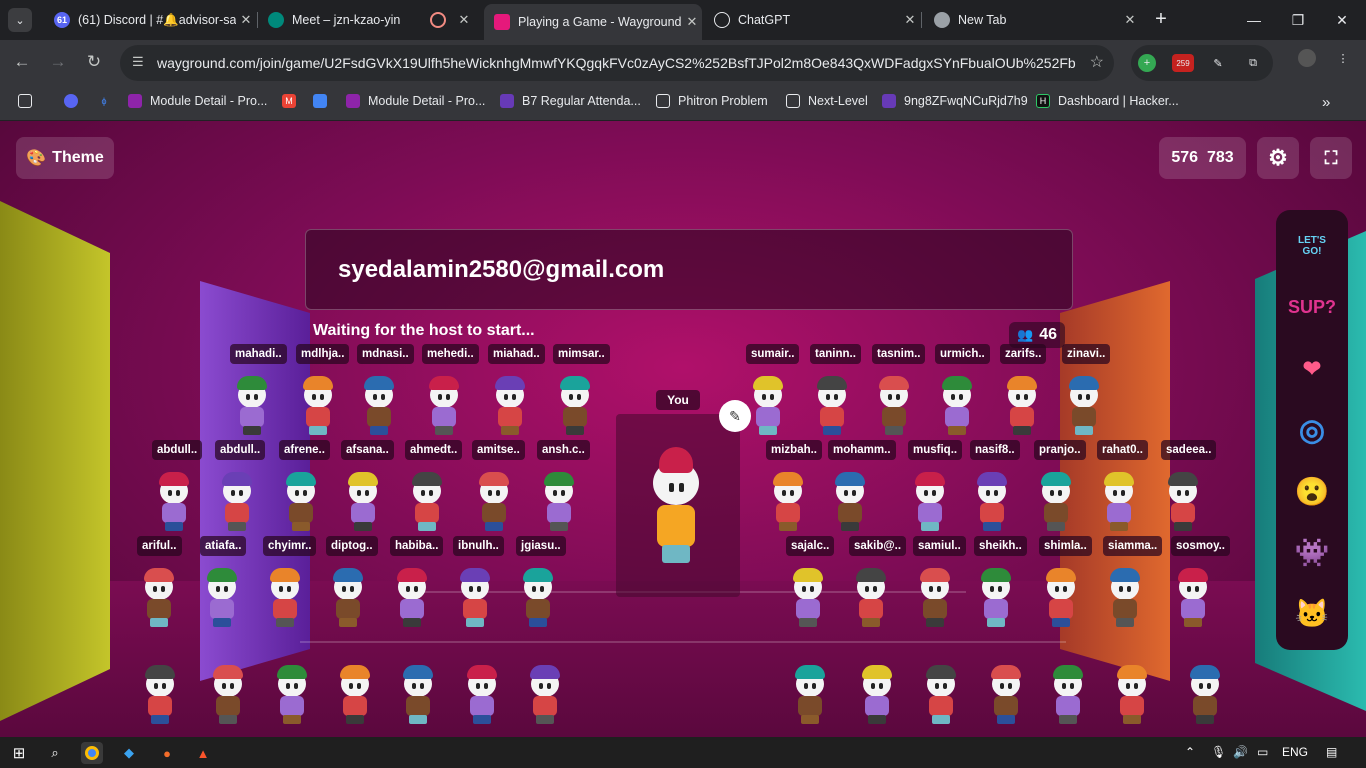 The height and width of the screenshot is (768, 1366). I want to click on reload-icon: ↻, so click(94, 62).